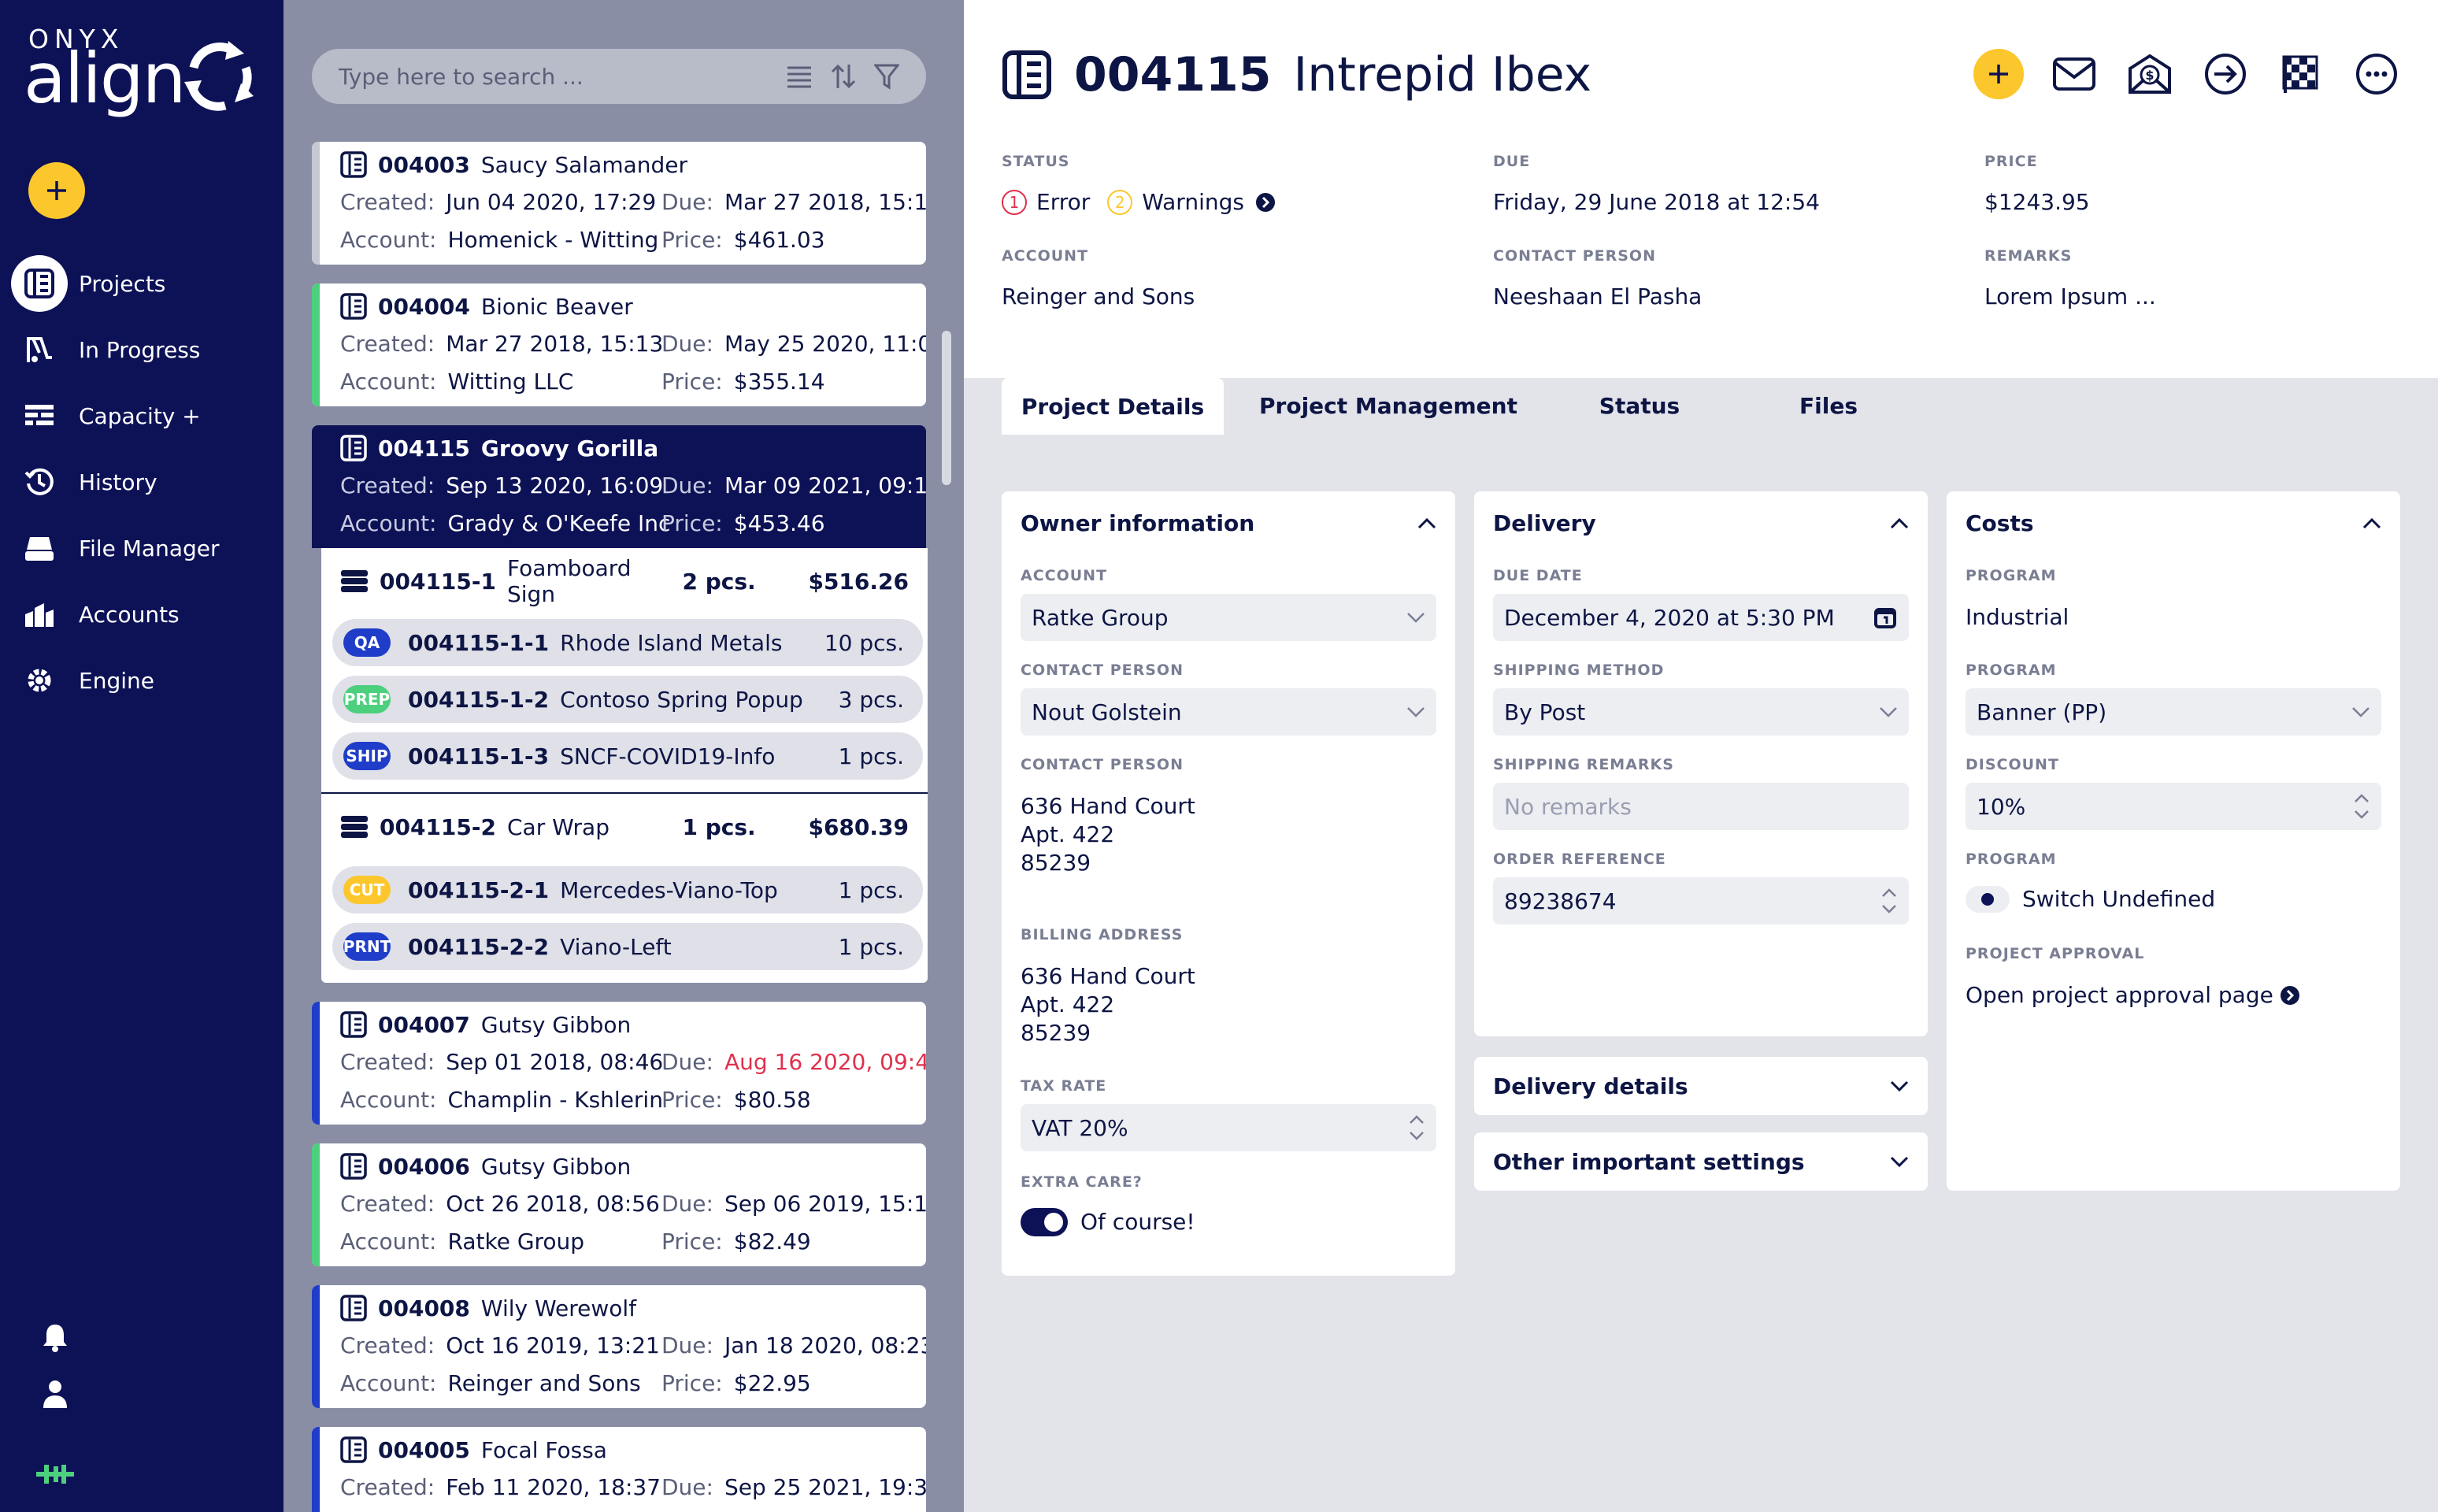  I want to click on shipping-method-select: By Post, so click(1701, 712).